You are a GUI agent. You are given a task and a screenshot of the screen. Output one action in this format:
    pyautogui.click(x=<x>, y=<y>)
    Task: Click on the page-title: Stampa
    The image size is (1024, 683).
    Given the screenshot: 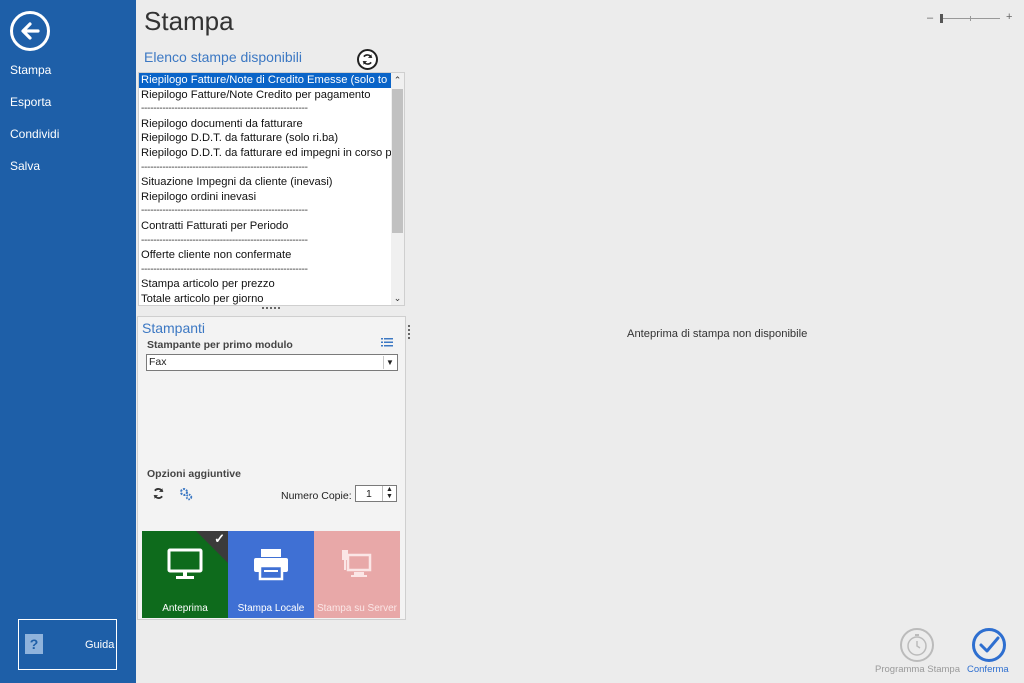 What is the action you would take?
    pyautogui.click(x=189, y=21)
    